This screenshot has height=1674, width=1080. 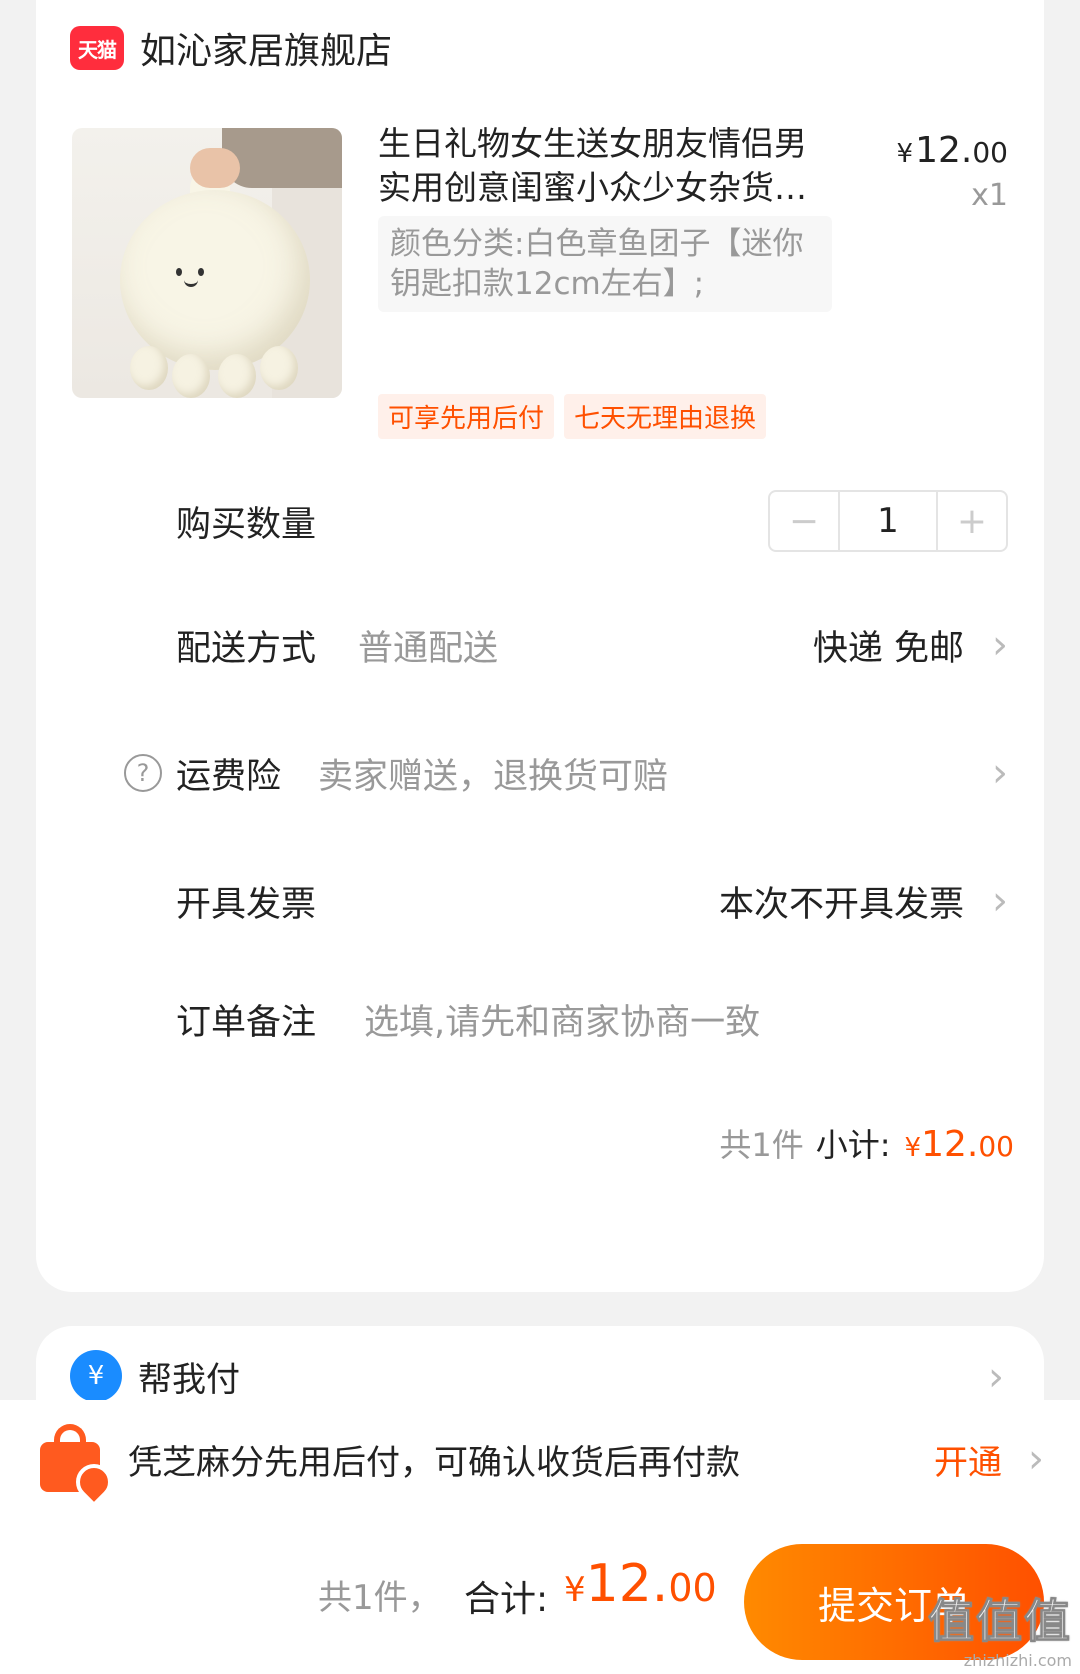 I want to click on help-me-pay-label: 帮我付, so click(x=189, y=1379).